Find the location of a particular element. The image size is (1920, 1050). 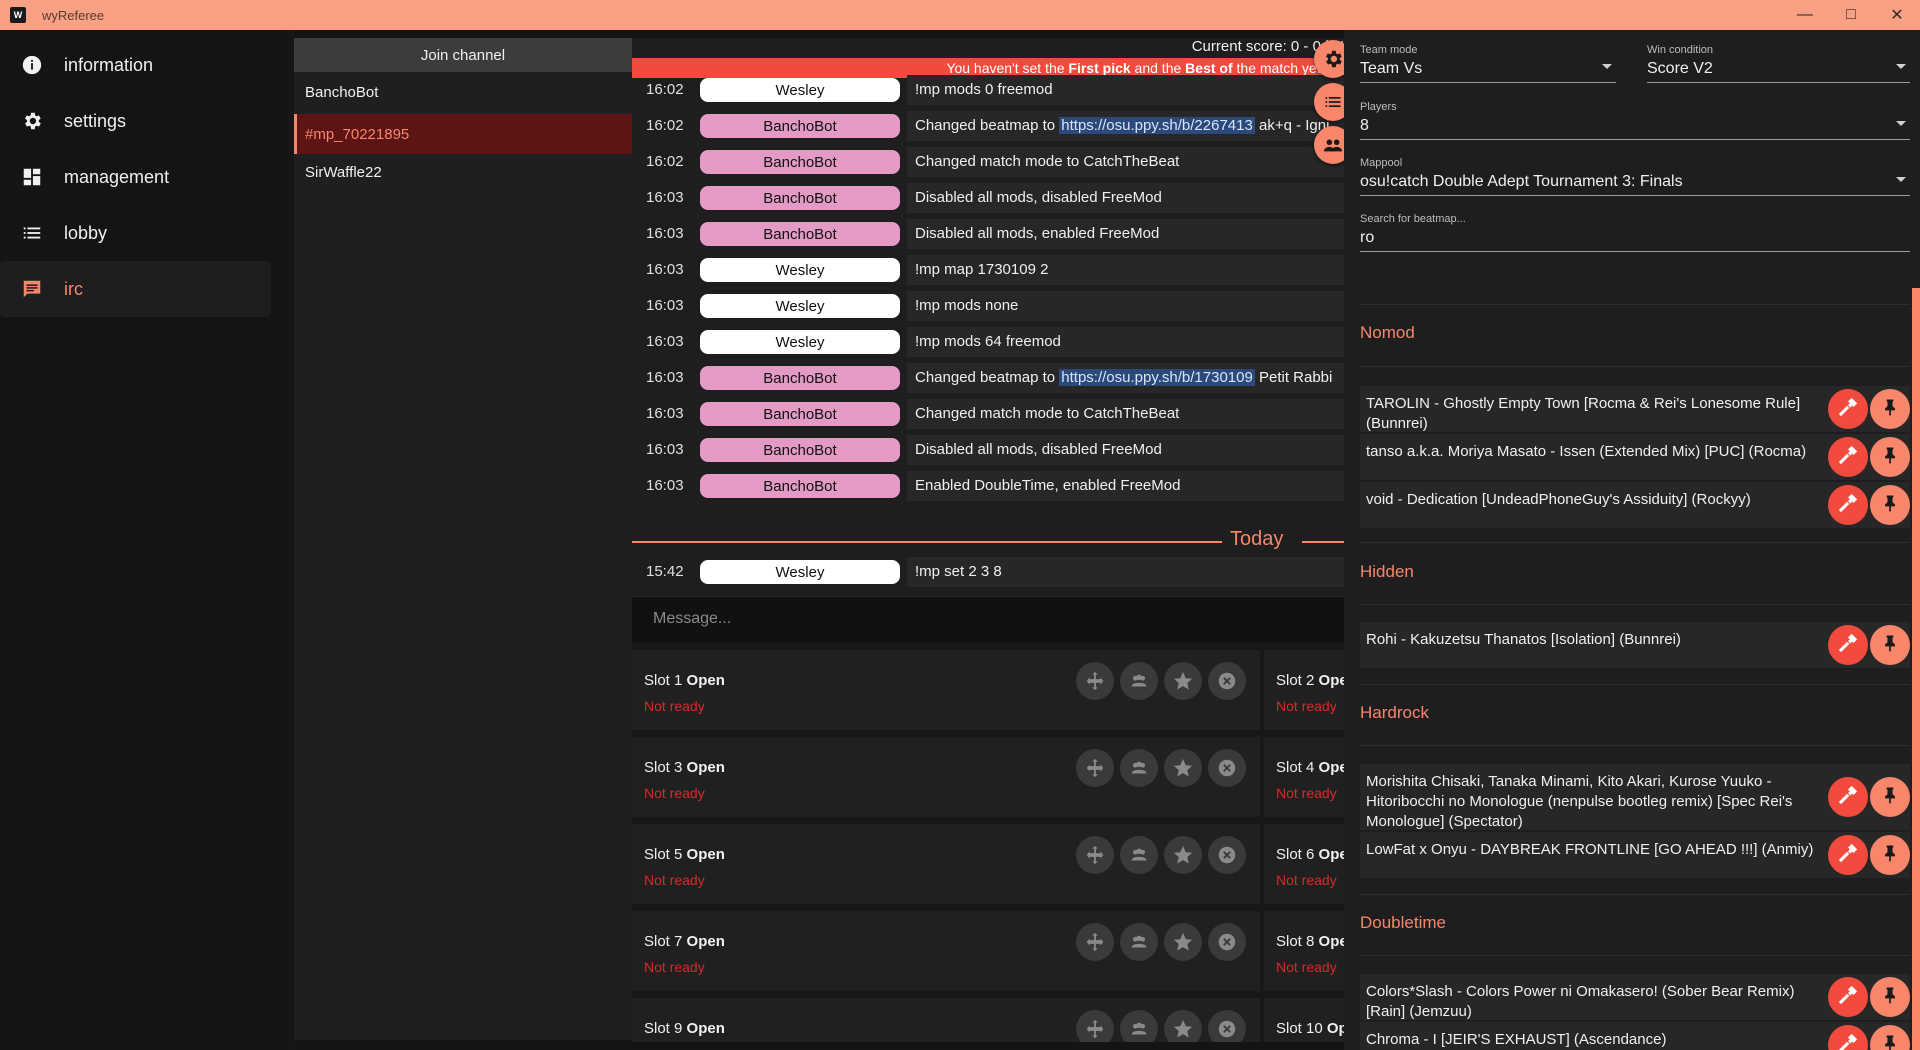

sidebar-item-irc: irc is located at coordinates (135, 289).